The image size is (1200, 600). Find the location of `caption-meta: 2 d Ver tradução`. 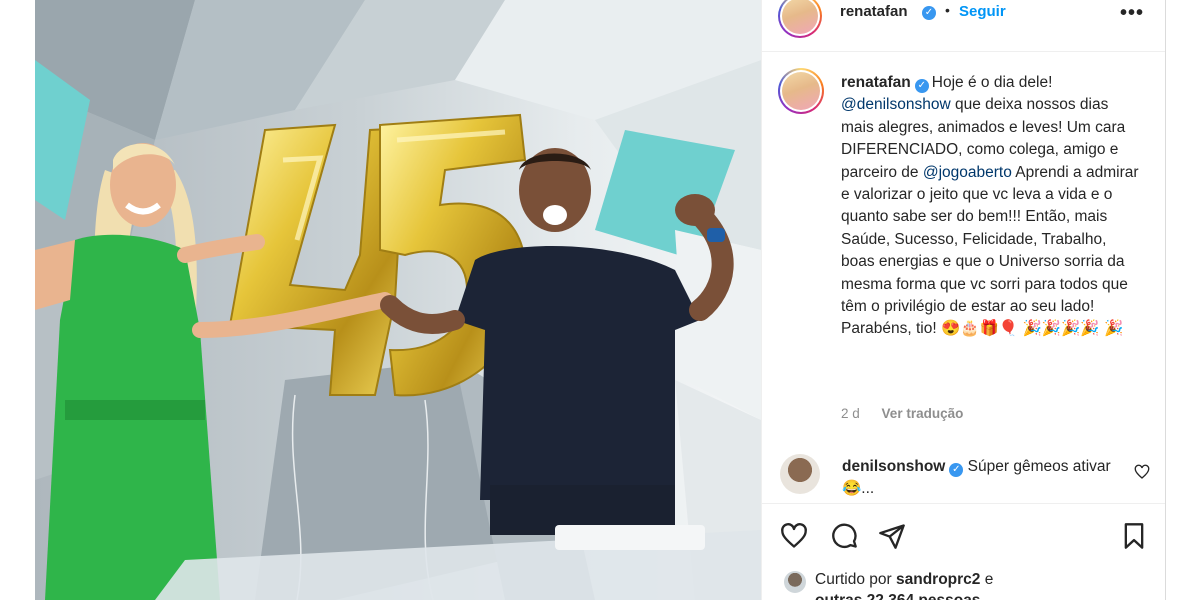

caption-meta: 2 d Ver tradução is located at coordinates (902, 413).